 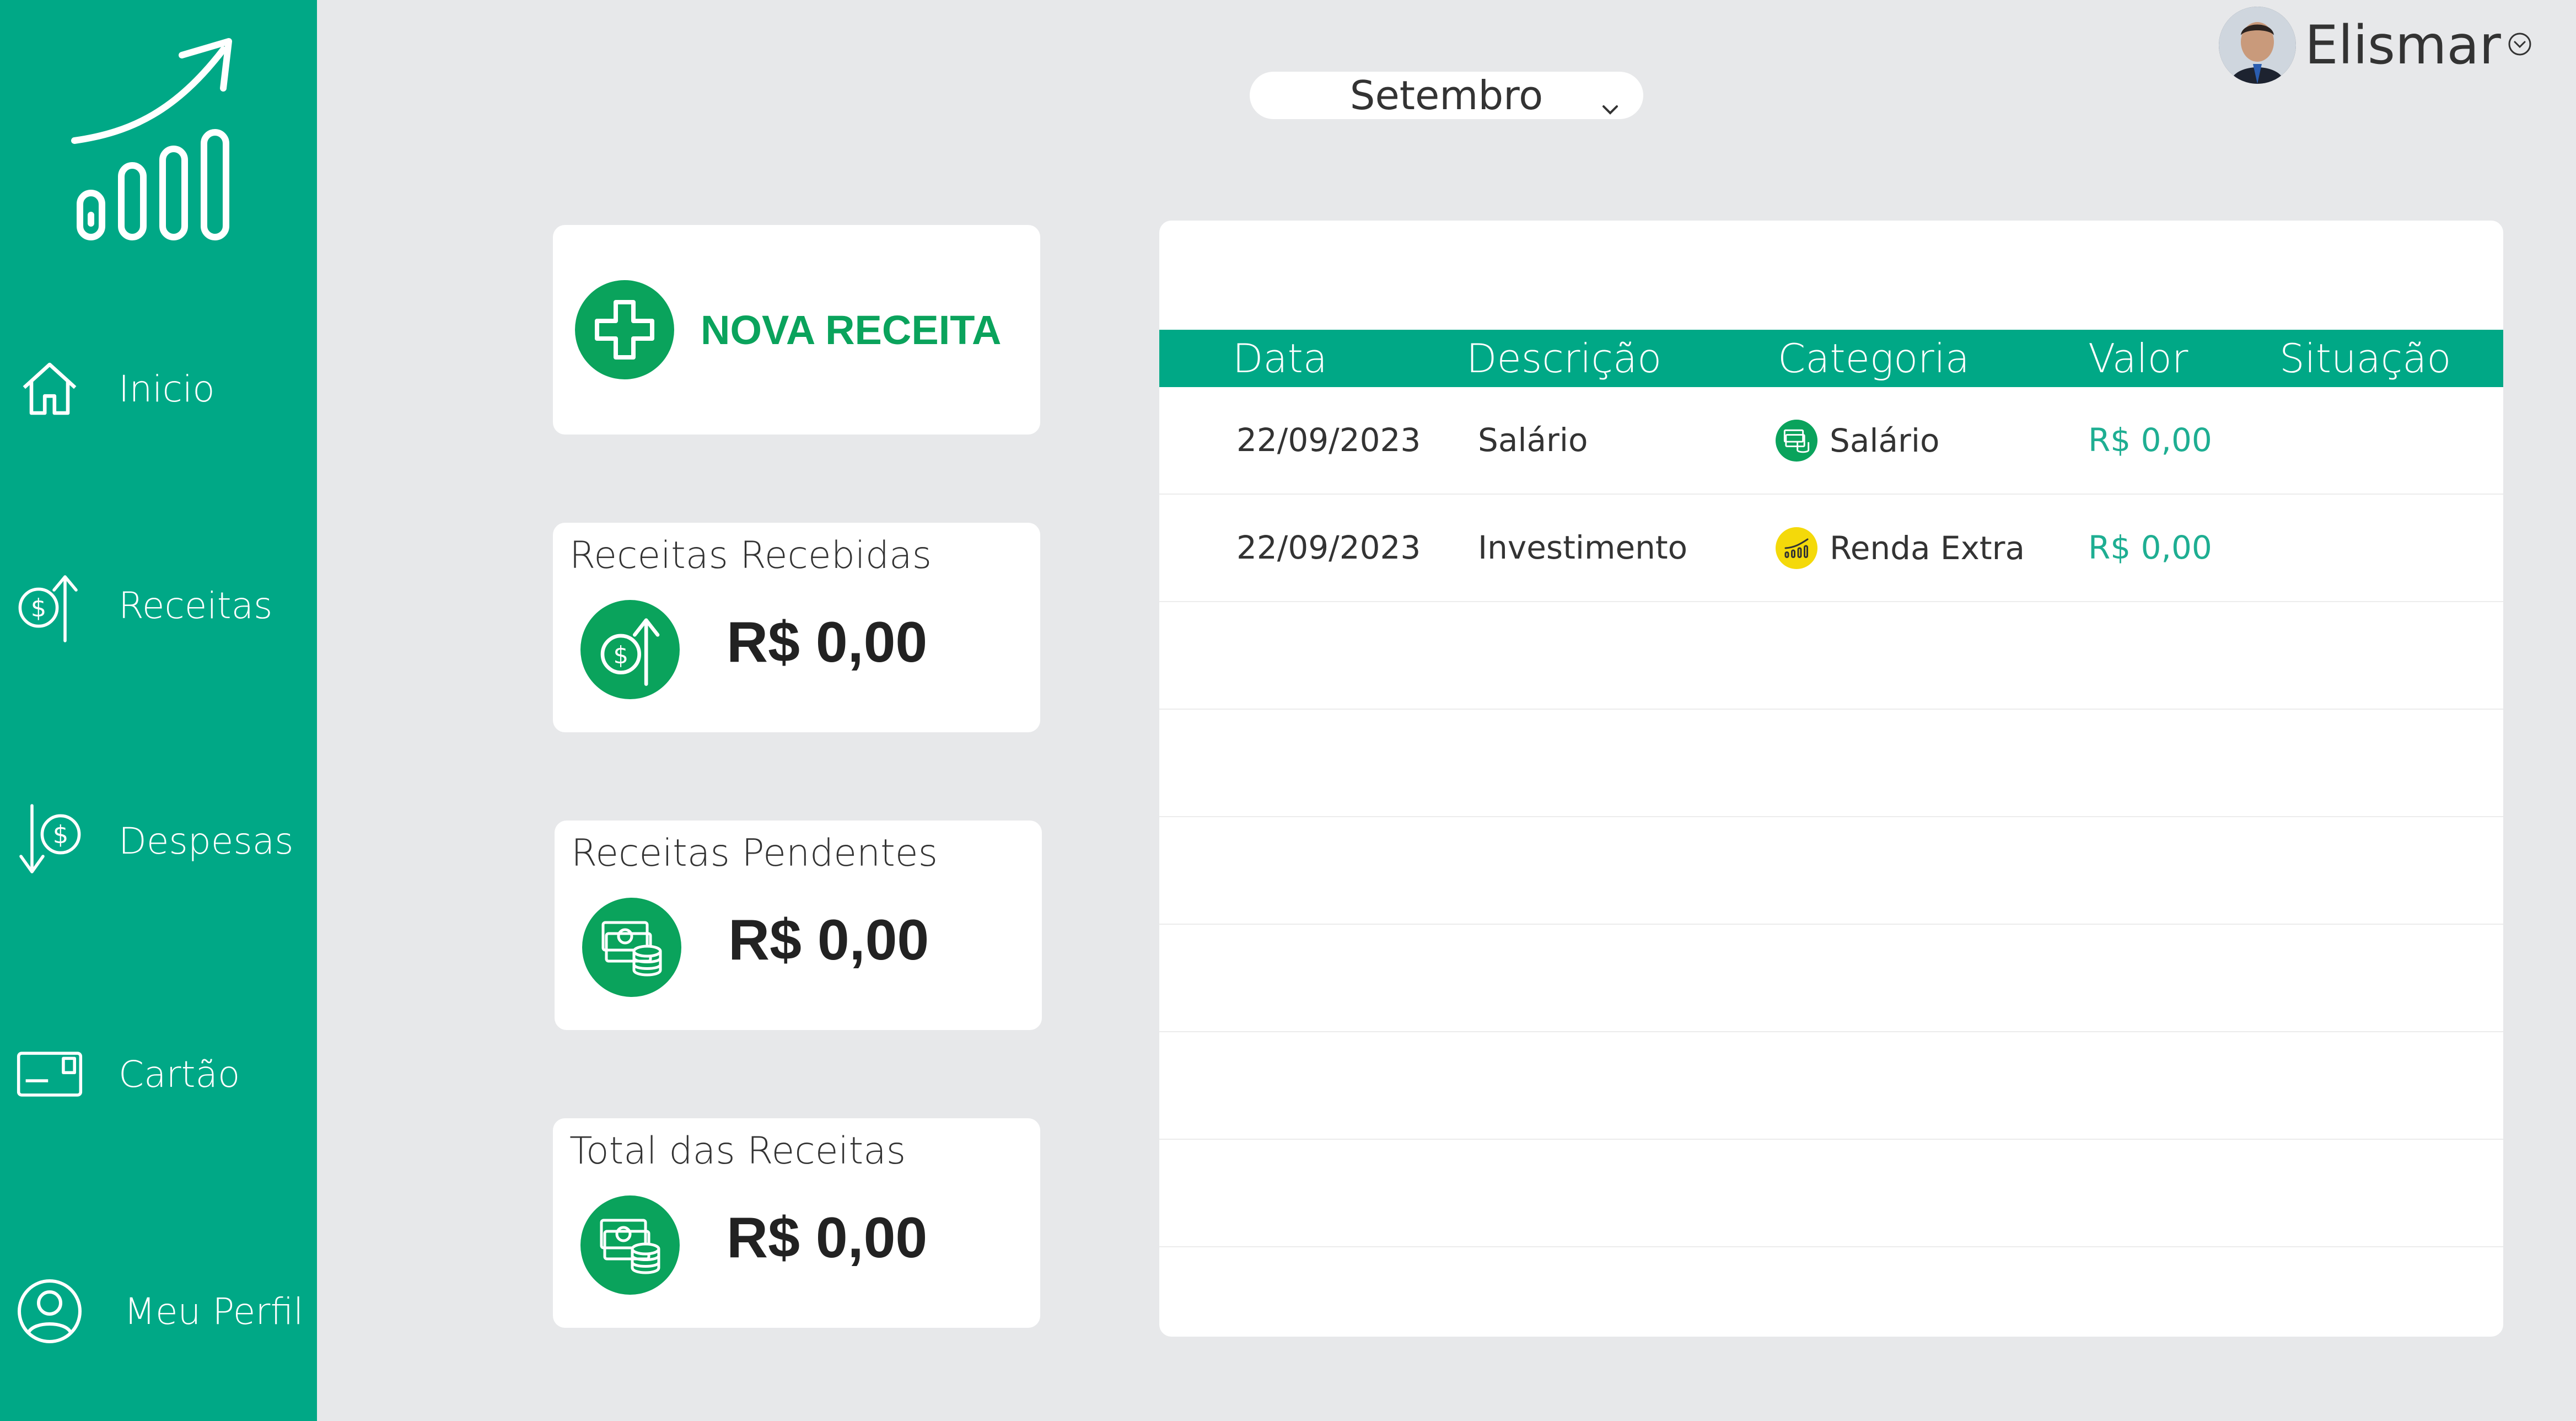 What do you see at coordinates (50, 389) in the screenshot?
I see `home-icon` at bounding box center [50, 389].